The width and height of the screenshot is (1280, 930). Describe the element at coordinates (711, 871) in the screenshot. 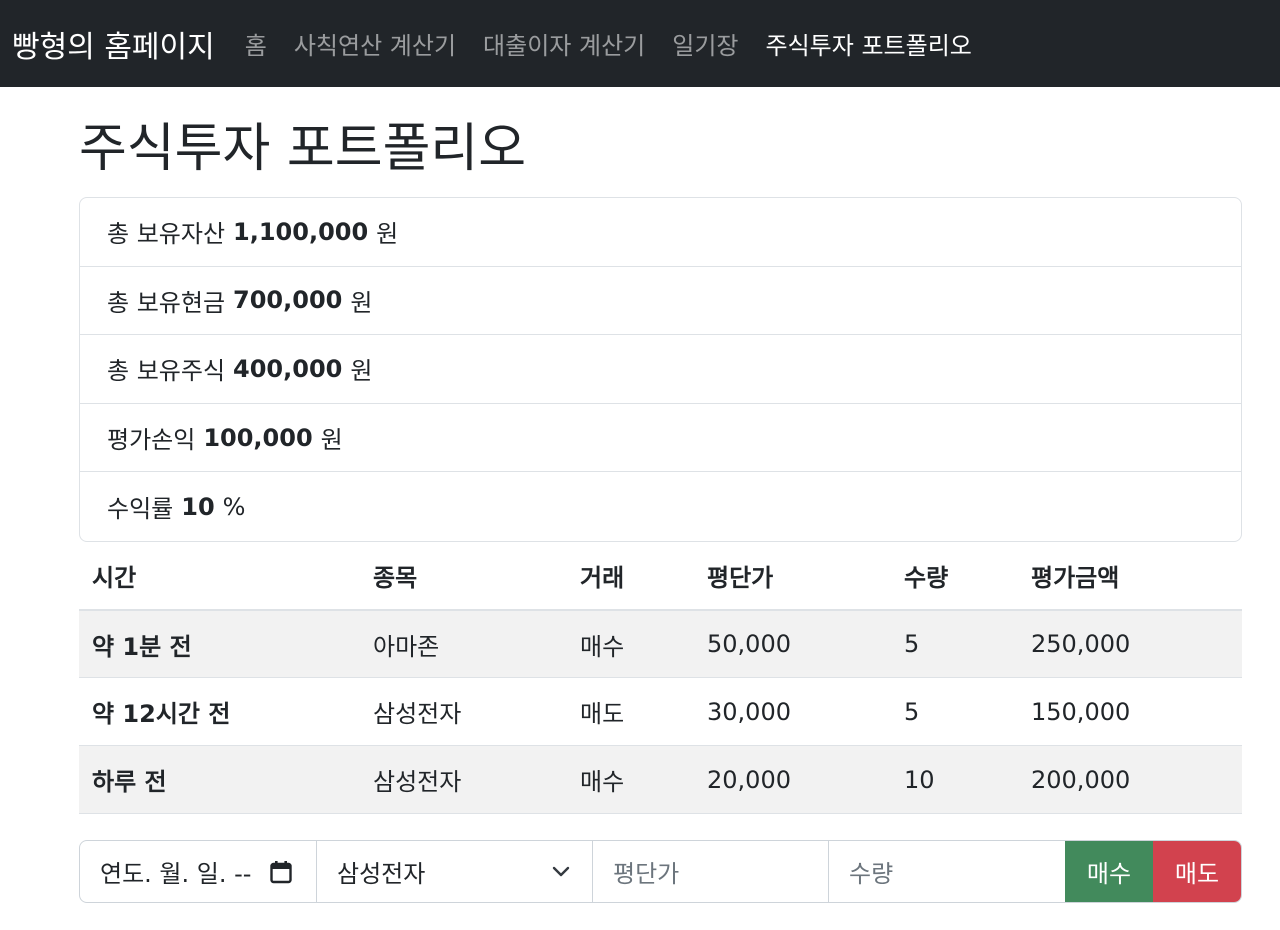

I see `avg-price-input: 평단가` at that location.